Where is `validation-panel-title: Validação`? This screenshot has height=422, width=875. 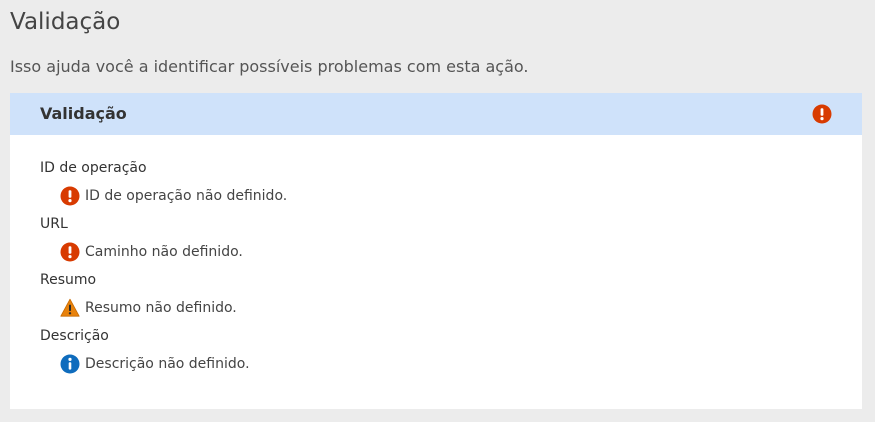
validation-panel-title: Validação is located at coordinates (83, 113).